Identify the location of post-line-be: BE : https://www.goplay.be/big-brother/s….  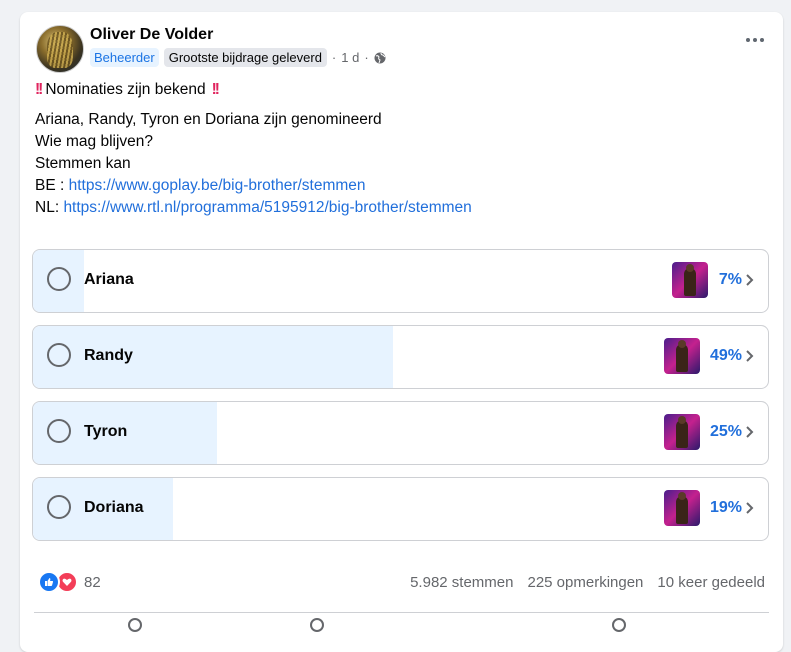
(253, 186).